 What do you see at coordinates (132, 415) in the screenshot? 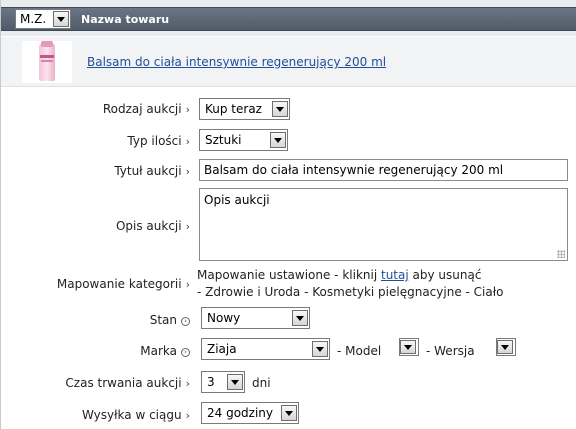
I see `shipping-label-text: Wysyłka w ciągu` at bounding box center [132, 415].